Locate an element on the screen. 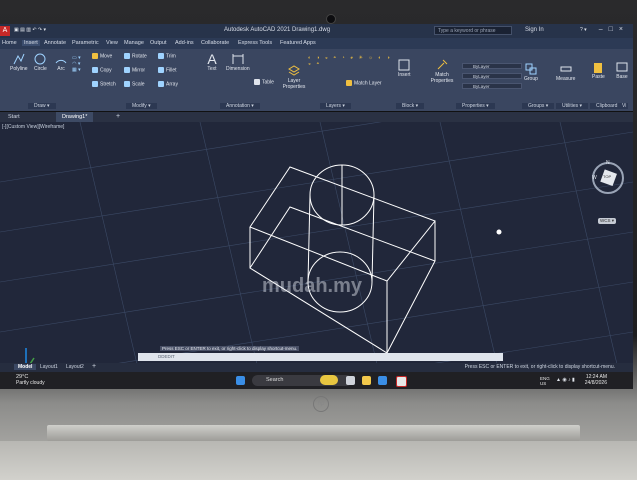  cursor-pickbox is located at coordinates (499, 232).